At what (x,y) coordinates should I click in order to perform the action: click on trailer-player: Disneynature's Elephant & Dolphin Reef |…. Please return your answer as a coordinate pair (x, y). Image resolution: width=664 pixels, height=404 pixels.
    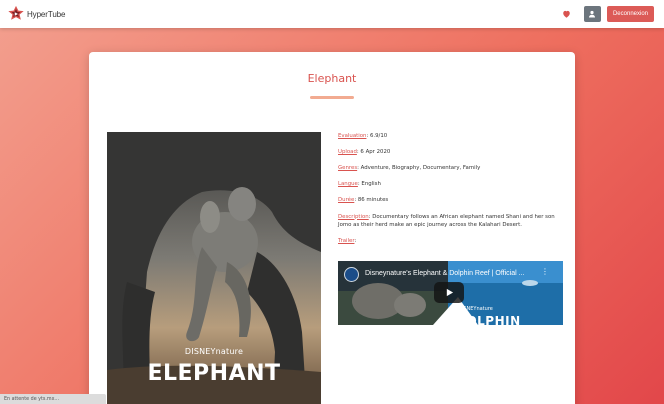
    Looking at the image, I should click on (450, 293).